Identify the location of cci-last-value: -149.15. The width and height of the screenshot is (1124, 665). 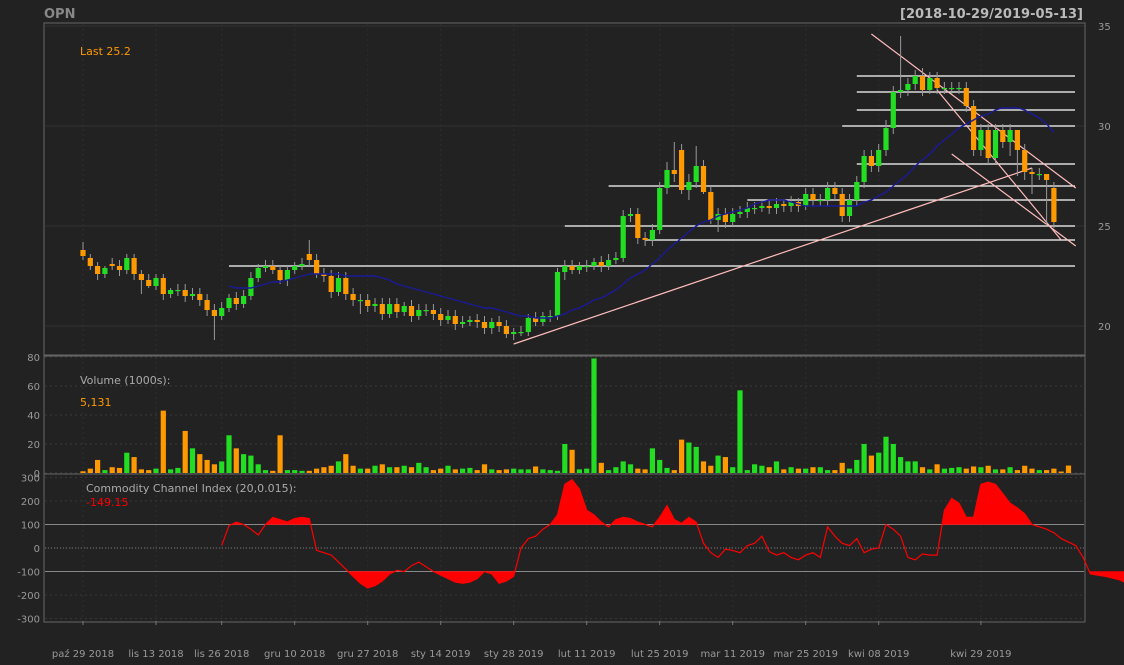
(107, 502).